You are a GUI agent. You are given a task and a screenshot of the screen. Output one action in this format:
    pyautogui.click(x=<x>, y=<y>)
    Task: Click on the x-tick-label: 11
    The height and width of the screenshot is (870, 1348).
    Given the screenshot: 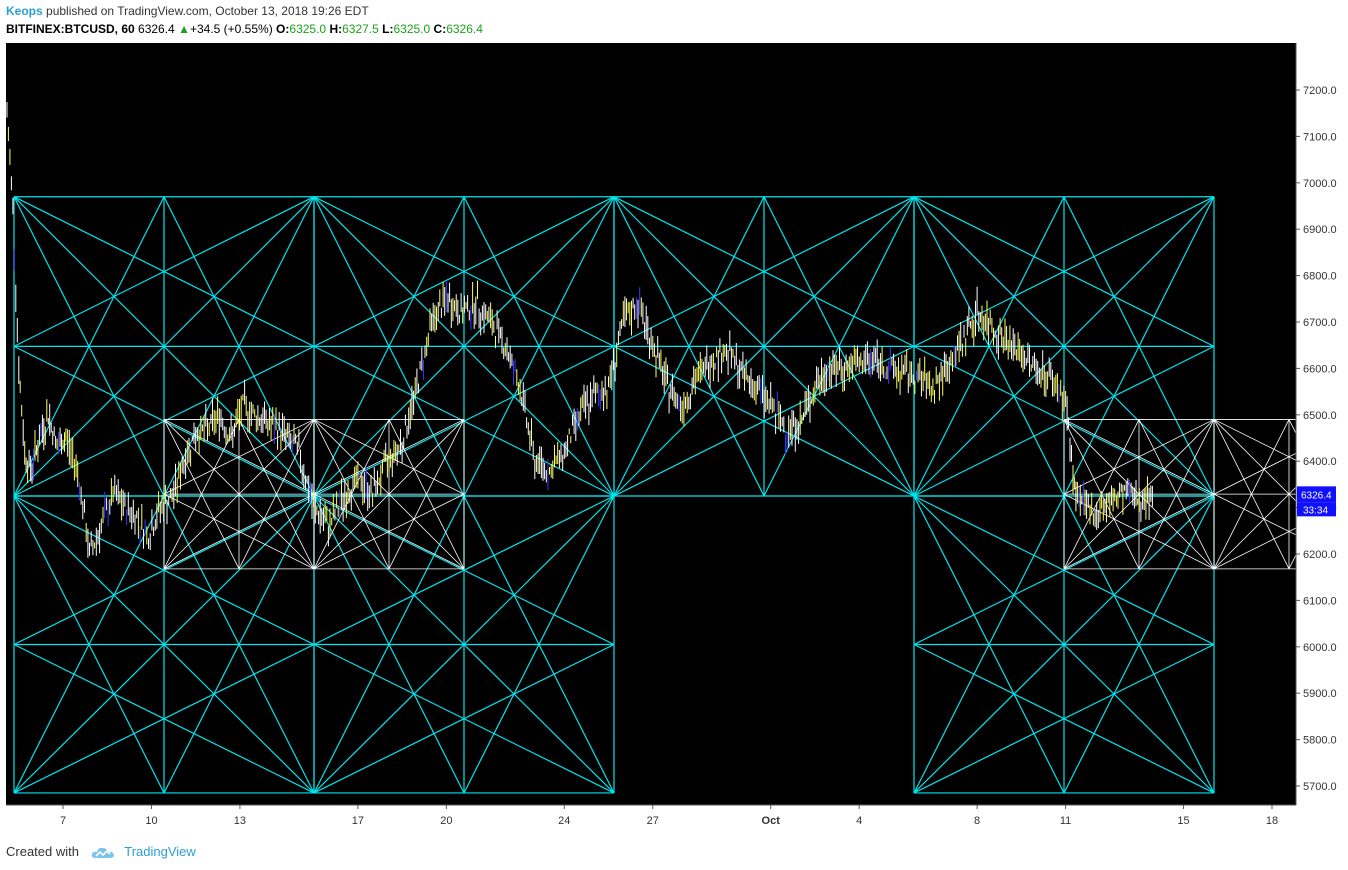 What is the action you would take?
    pyautogui.click(x=1065, y=821)
    